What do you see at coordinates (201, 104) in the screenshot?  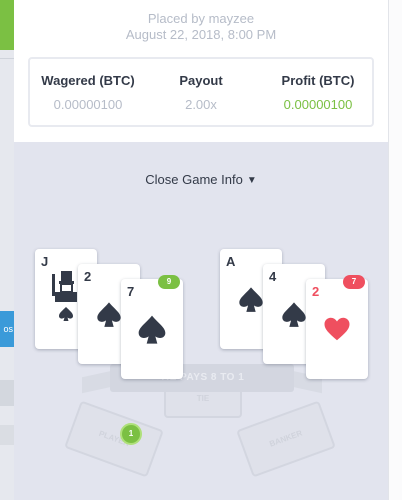 I see `payout-value: 2.00x` at bounding box center [201, 104].